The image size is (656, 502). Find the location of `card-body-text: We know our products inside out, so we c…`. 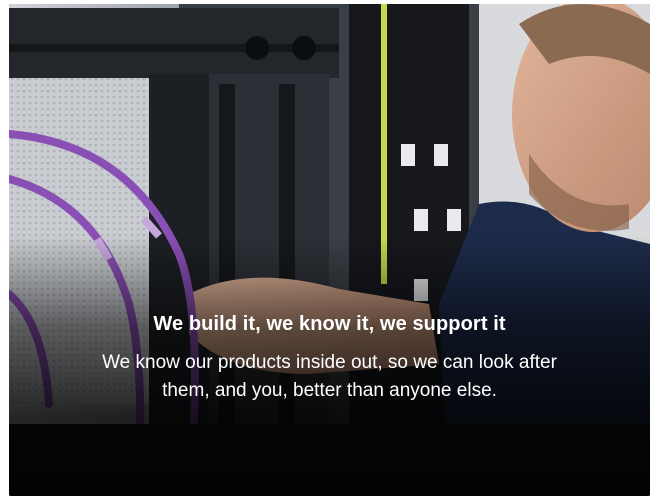

card-body-text: We know our products inside out, so we c… is located at coordinates (329, 376).